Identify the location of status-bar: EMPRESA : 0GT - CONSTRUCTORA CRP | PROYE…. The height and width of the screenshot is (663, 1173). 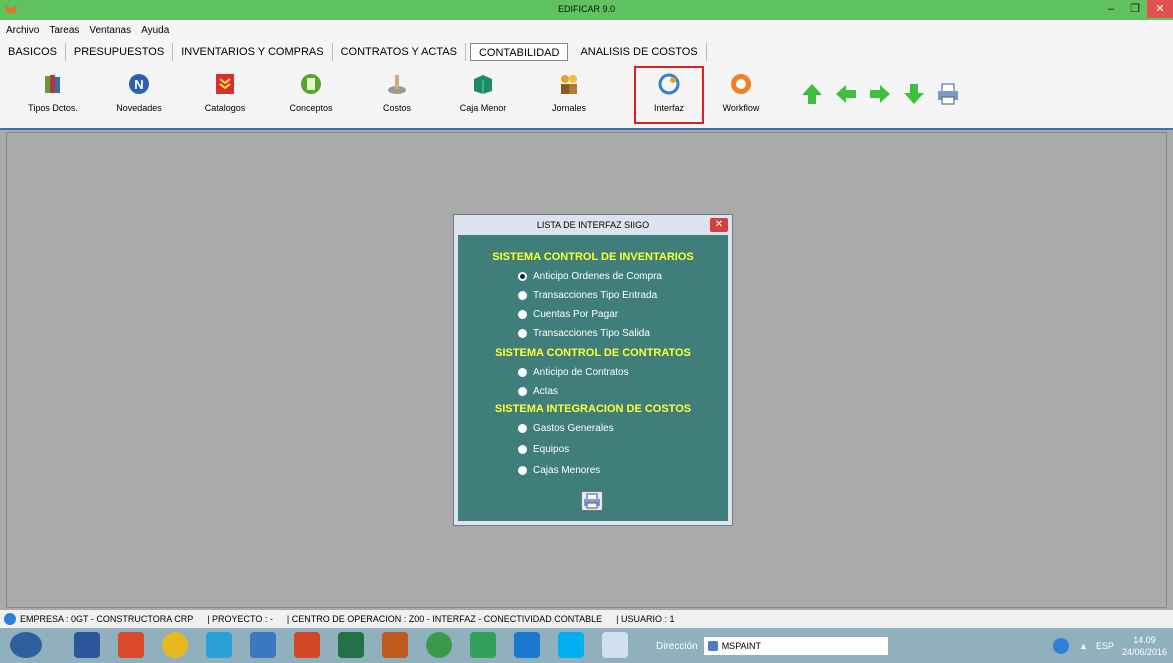
(586, 619).